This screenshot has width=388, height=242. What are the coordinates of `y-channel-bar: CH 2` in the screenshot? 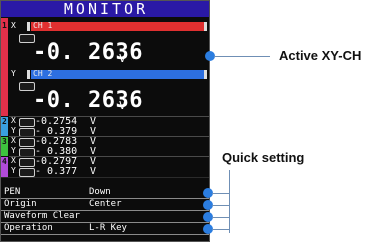 It's located at (117, 74).